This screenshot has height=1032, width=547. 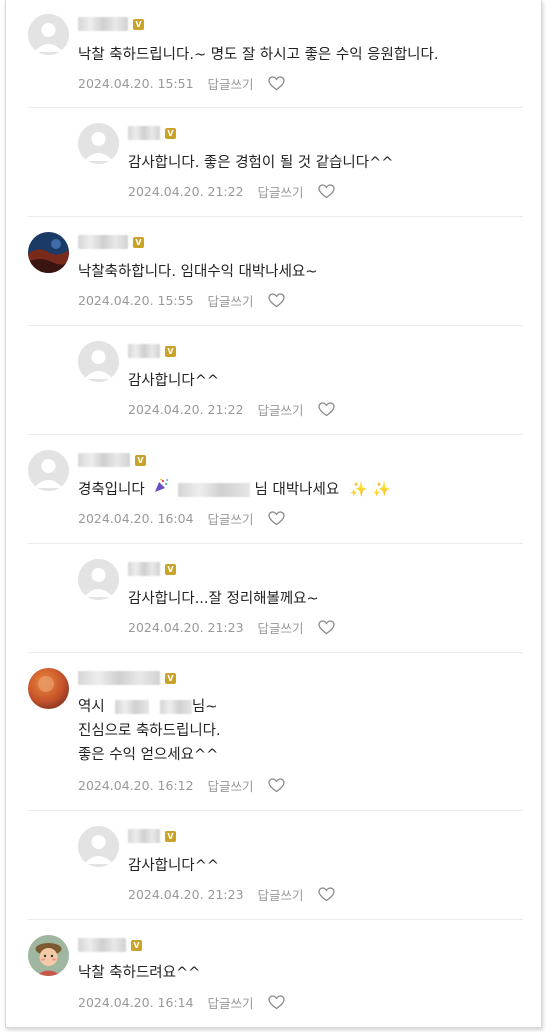 I want to click on comment-text-part: 님~, so click(x=204, y=707).